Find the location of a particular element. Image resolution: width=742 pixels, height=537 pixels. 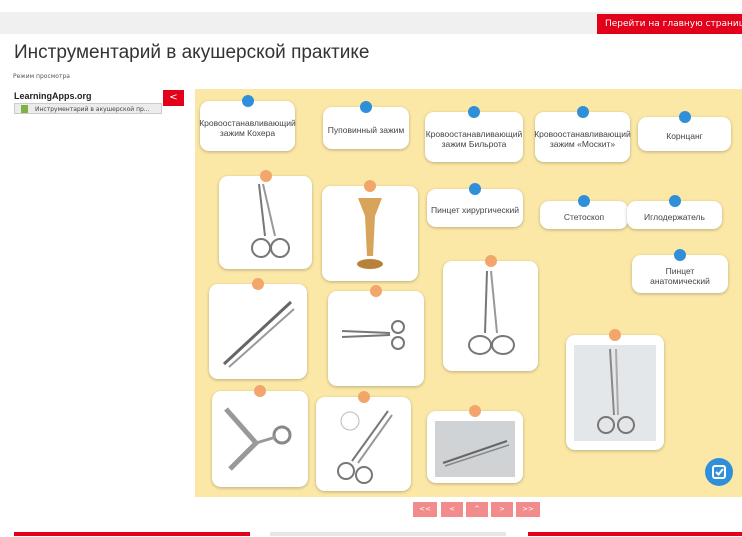

tweezers-image is located at coordinates (258, 334).